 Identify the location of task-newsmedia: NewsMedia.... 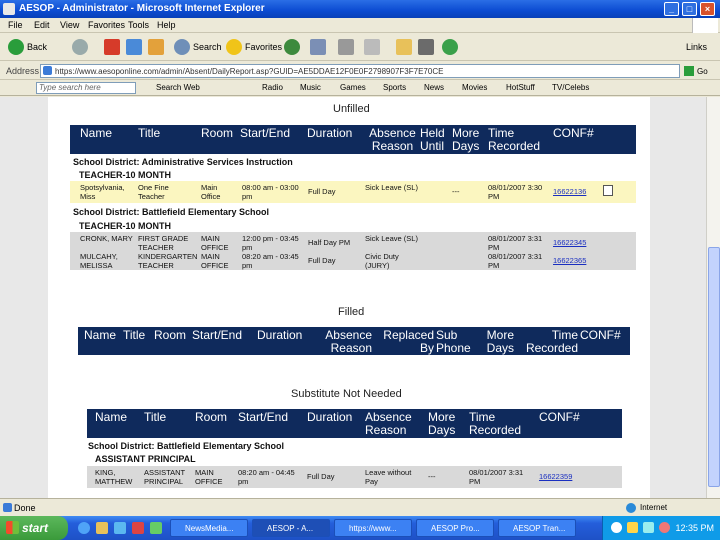
(209, 528).